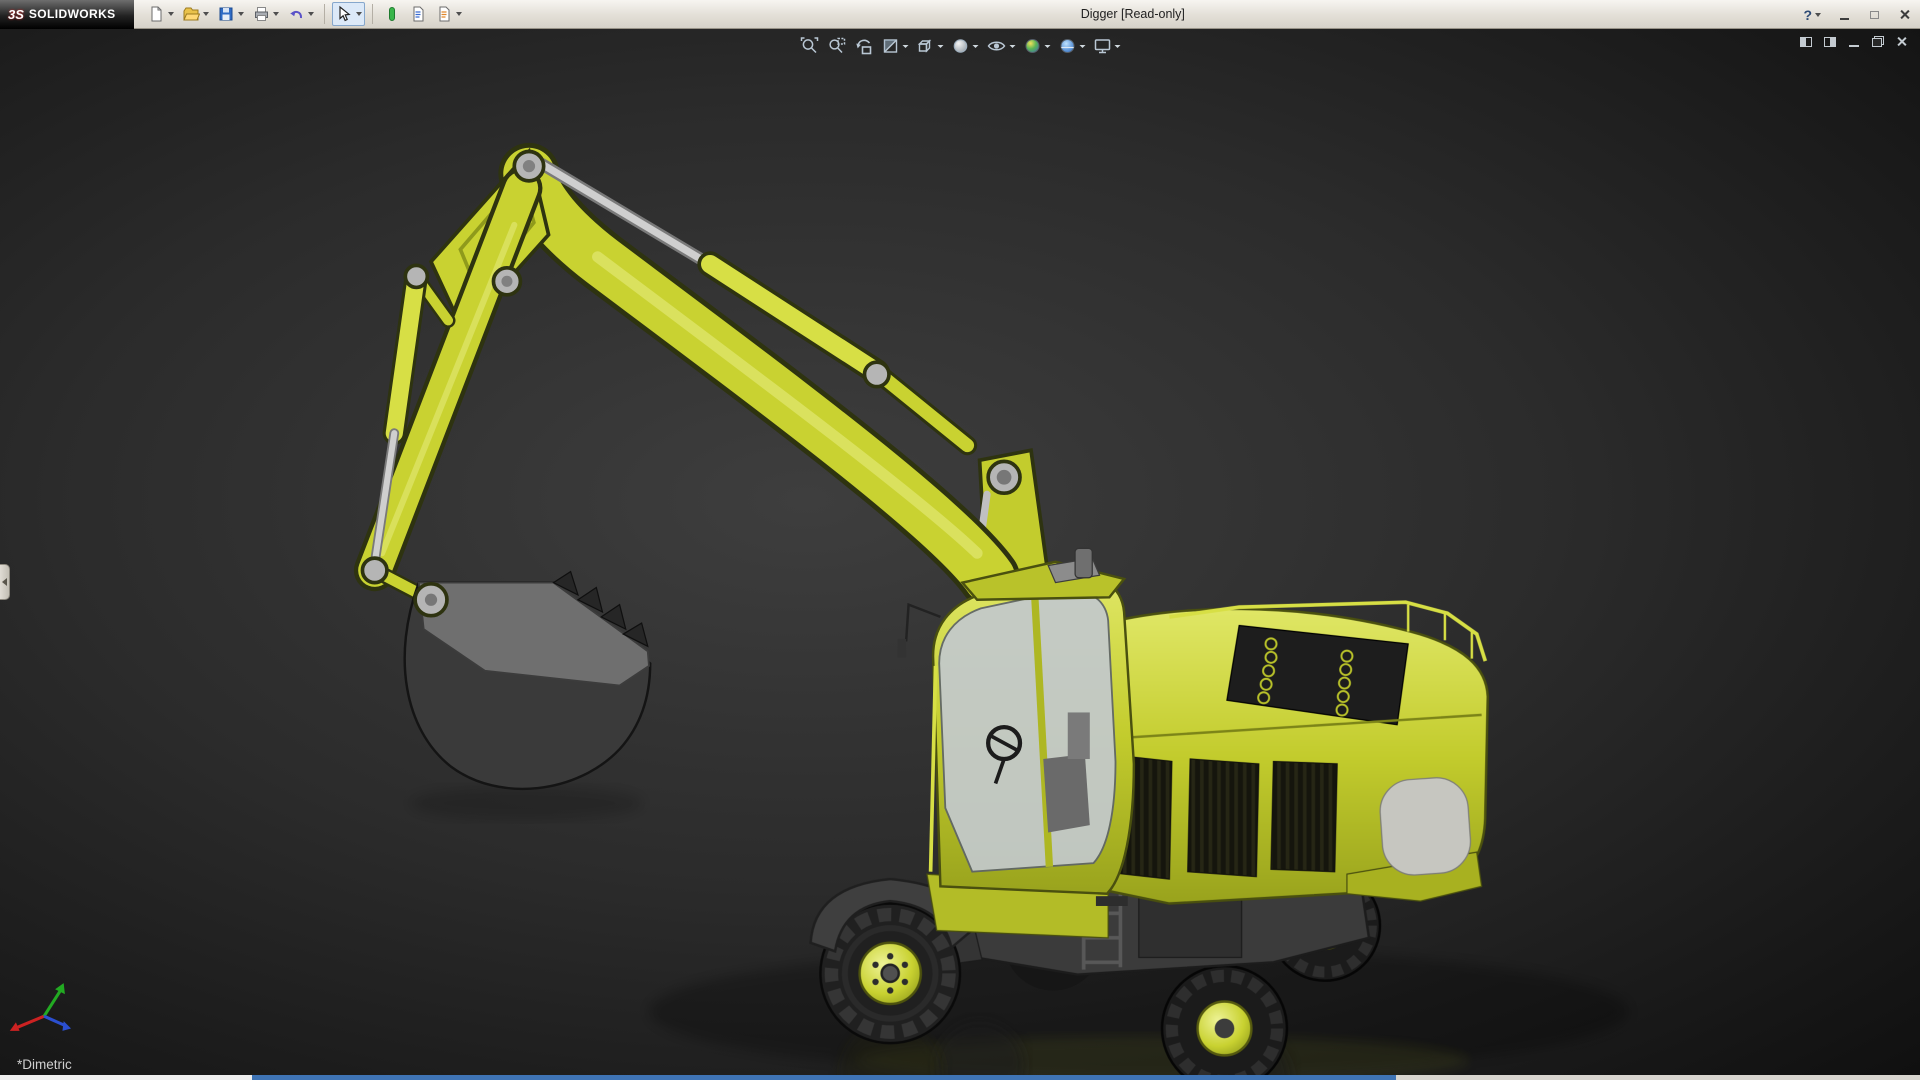  Describe the element at coordinates (960, 14) in the screenshot. I see `title-bar: 3S SOLIDWORKS Digger [Read-only] ?` at that location.